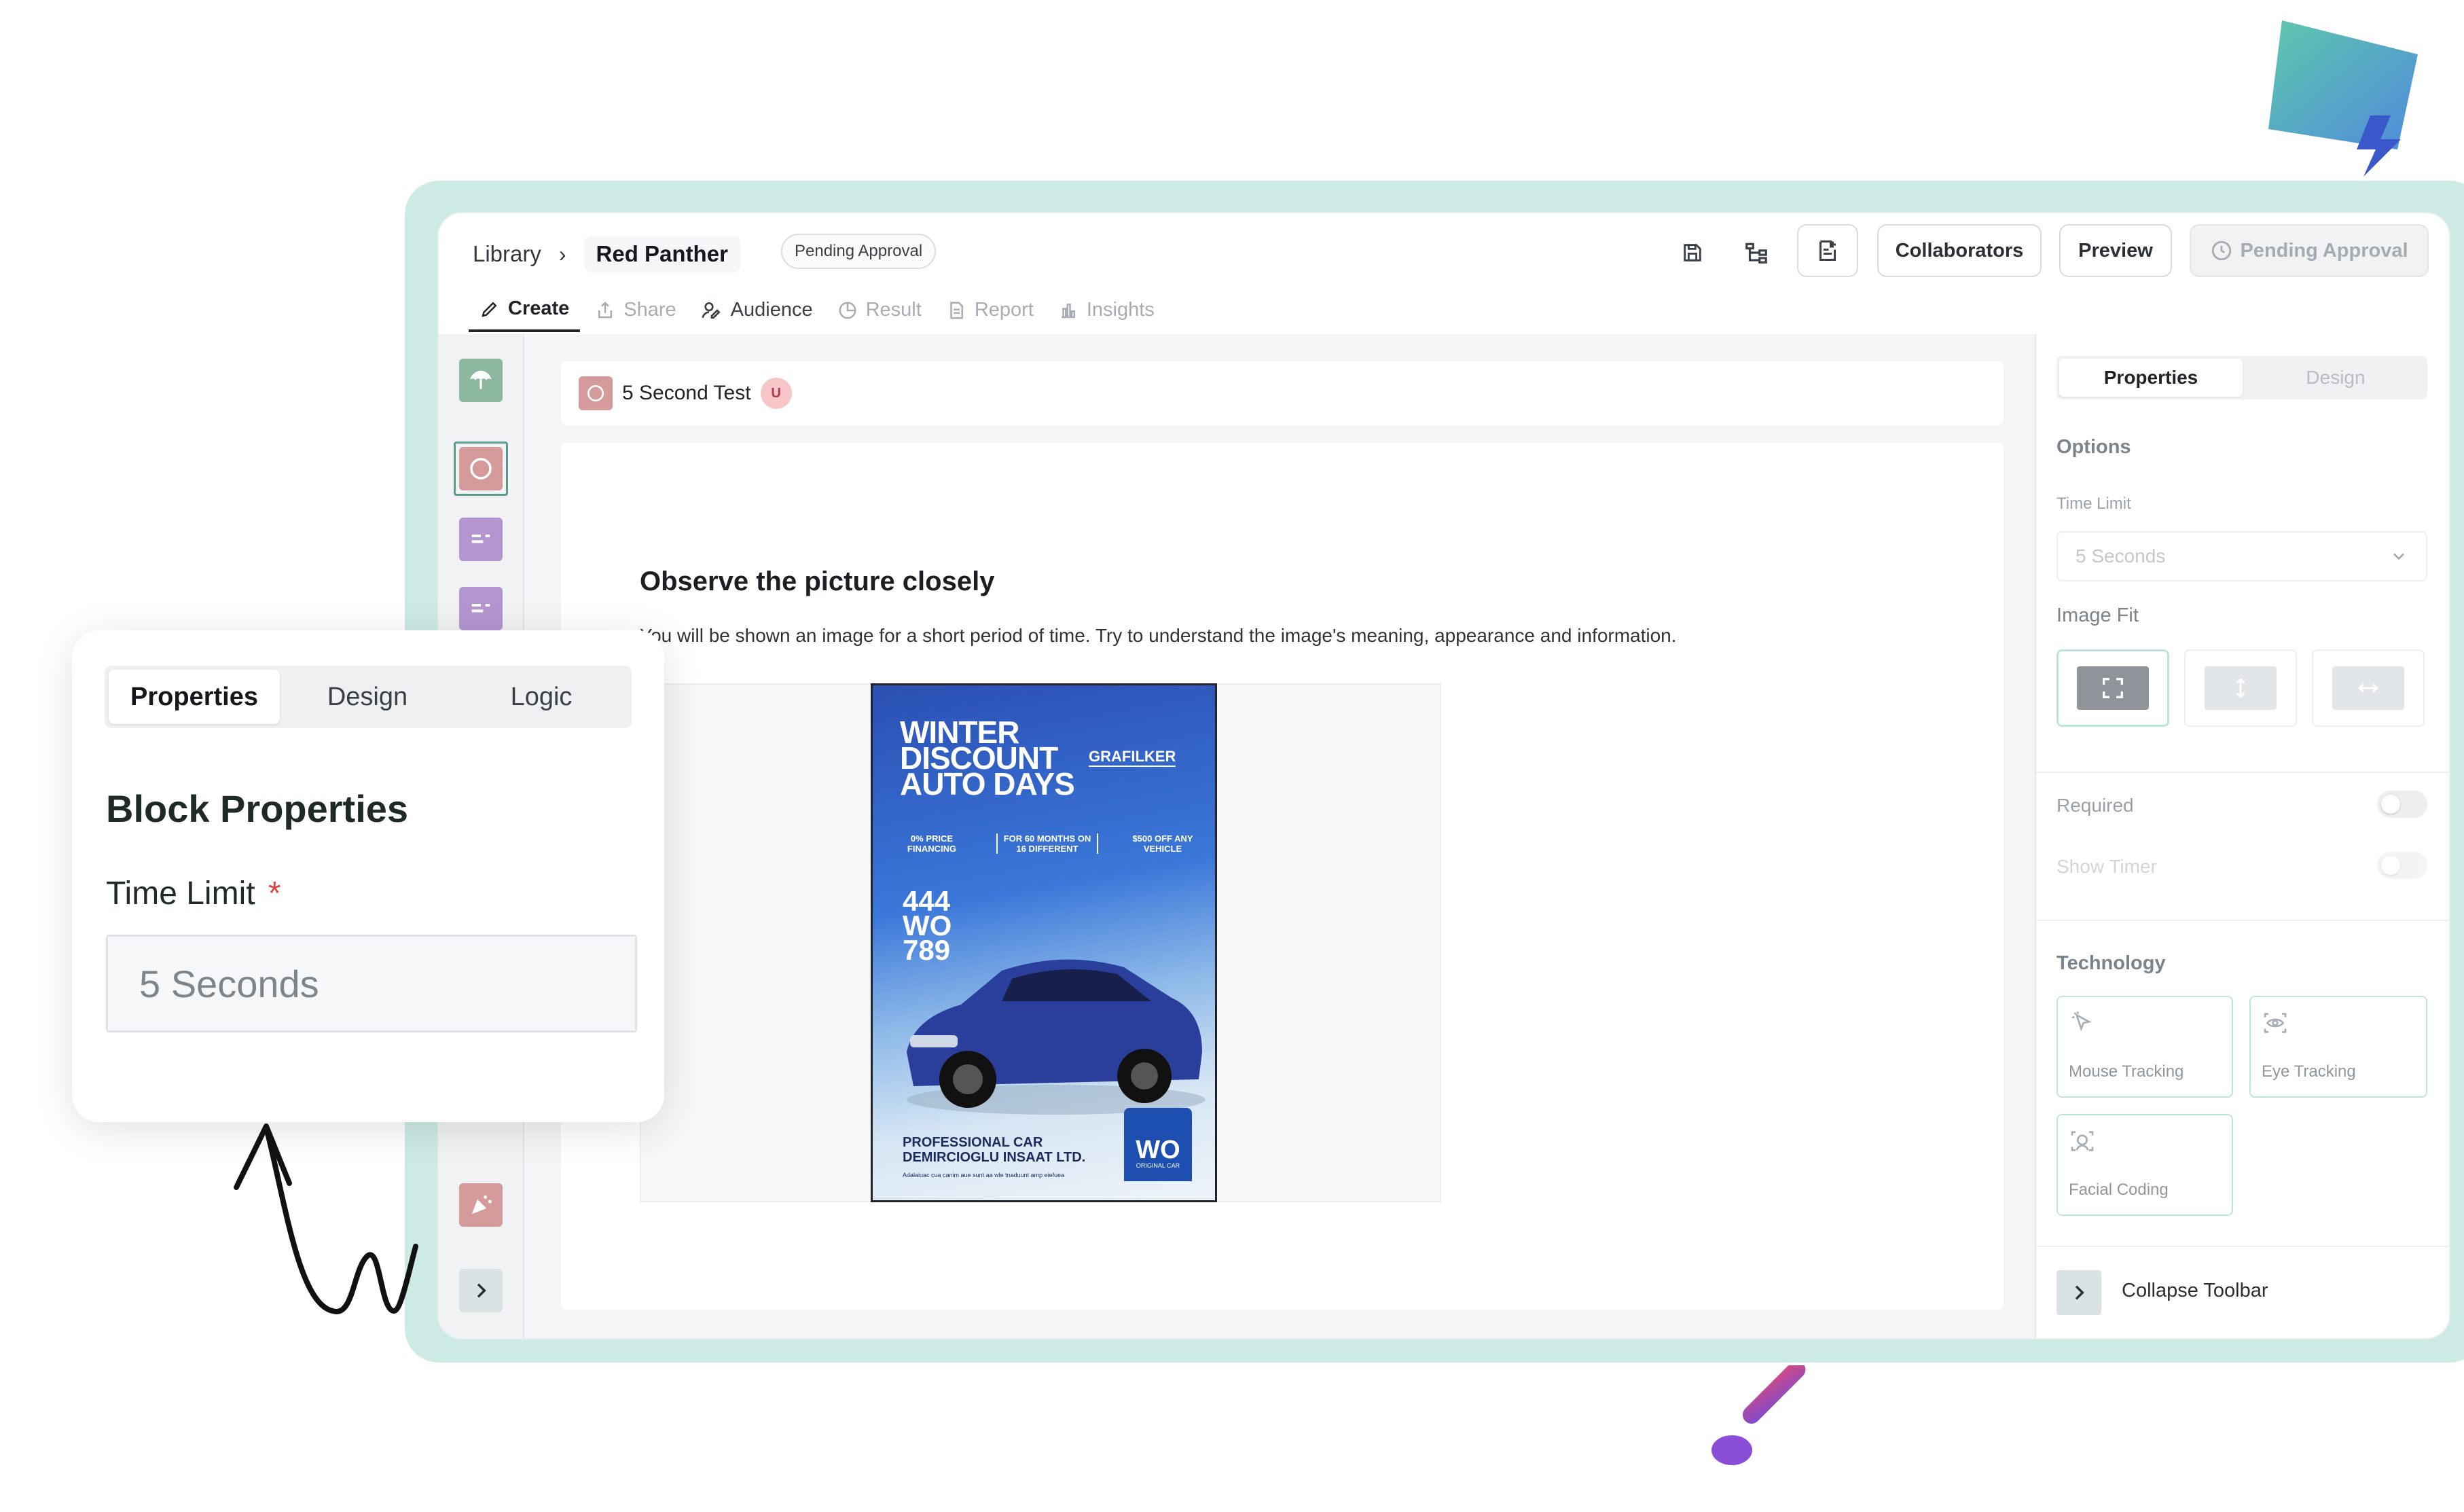 The image size is (2464, 1512). Describe the element at coordinates (2275, 1023) in the screenshot. I see `eye-icon` at that location.